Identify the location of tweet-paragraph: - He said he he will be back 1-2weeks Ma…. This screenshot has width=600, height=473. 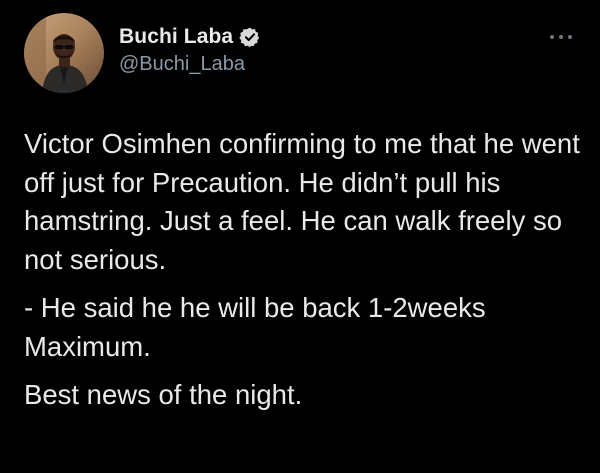
(255, 327).